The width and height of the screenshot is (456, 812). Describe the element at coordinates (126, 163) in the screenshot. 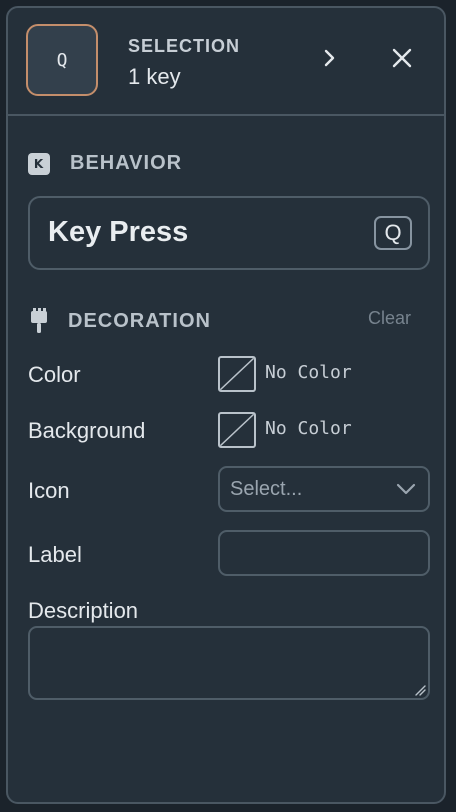

I see `behavior-title-text: BEHAVIOR` at that location.